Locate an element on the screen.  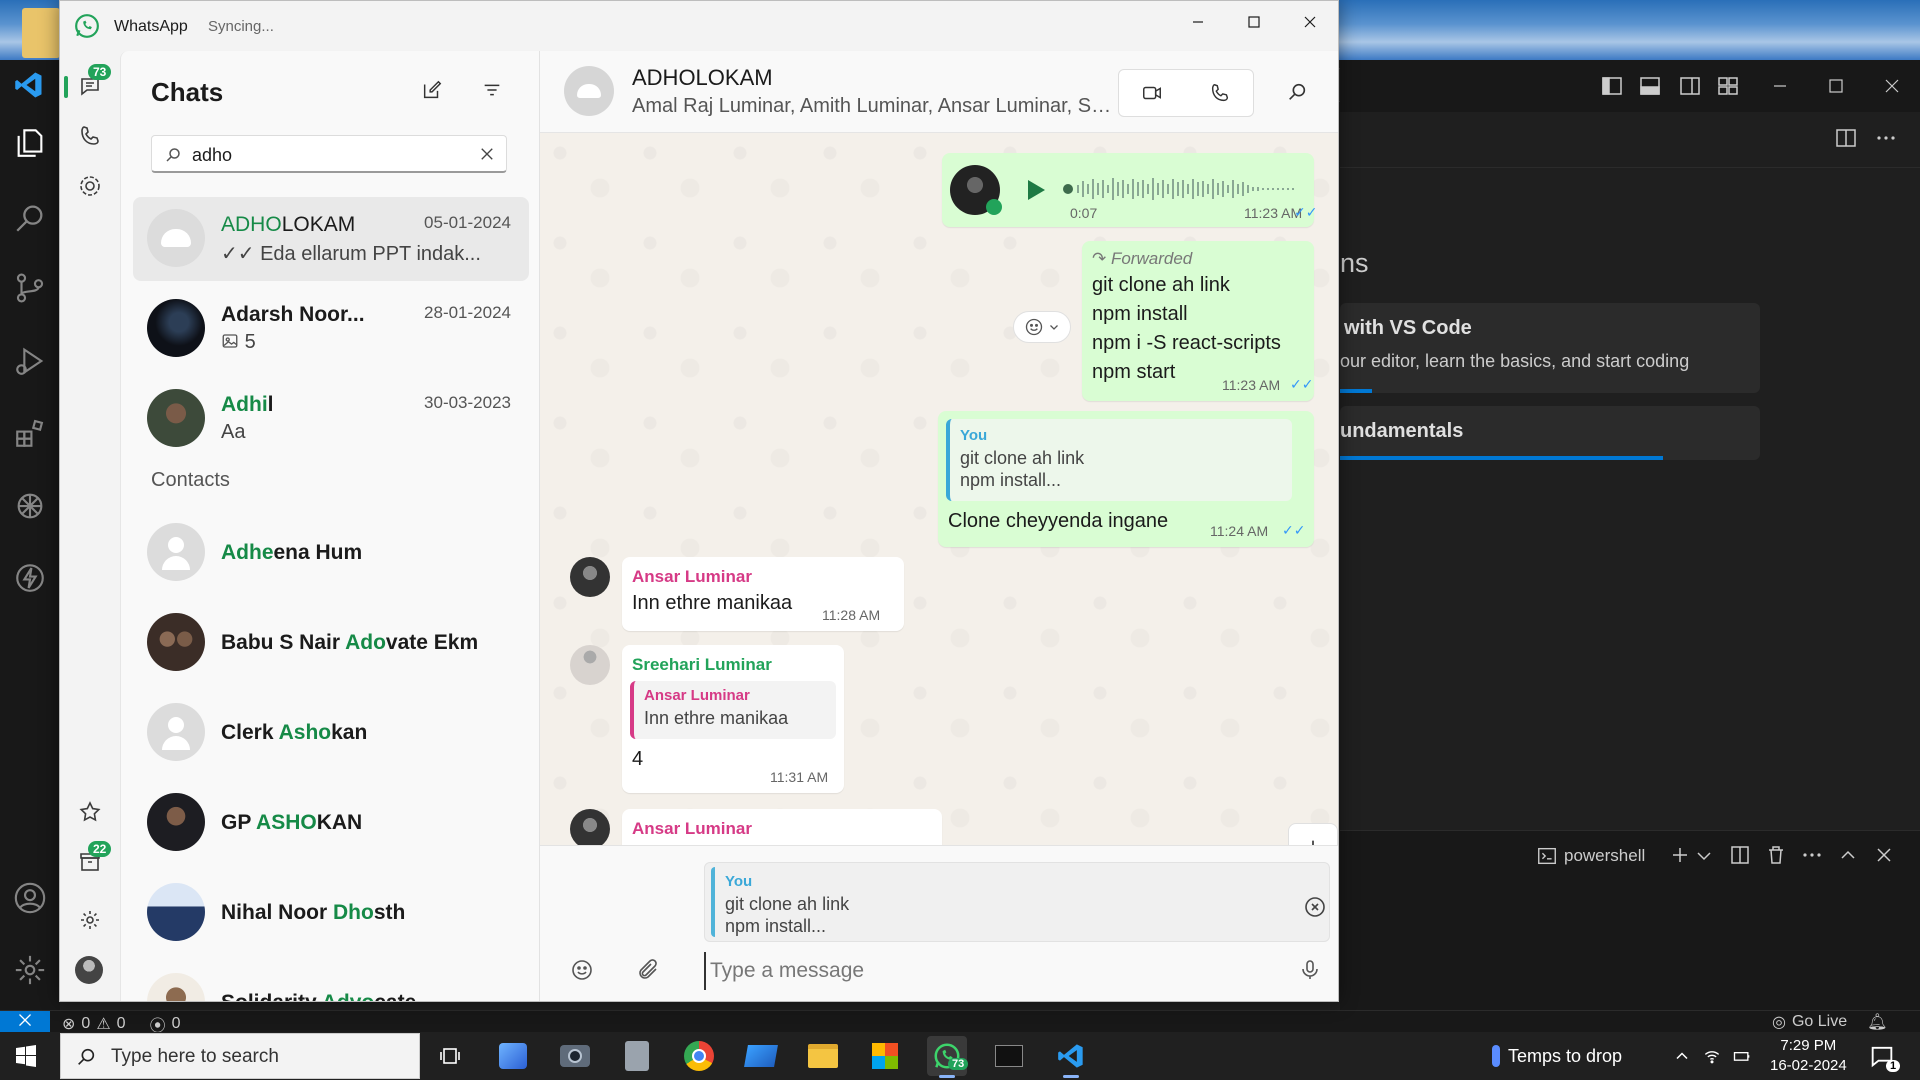
photos-app-icon is located at coordinates (513, 1056).